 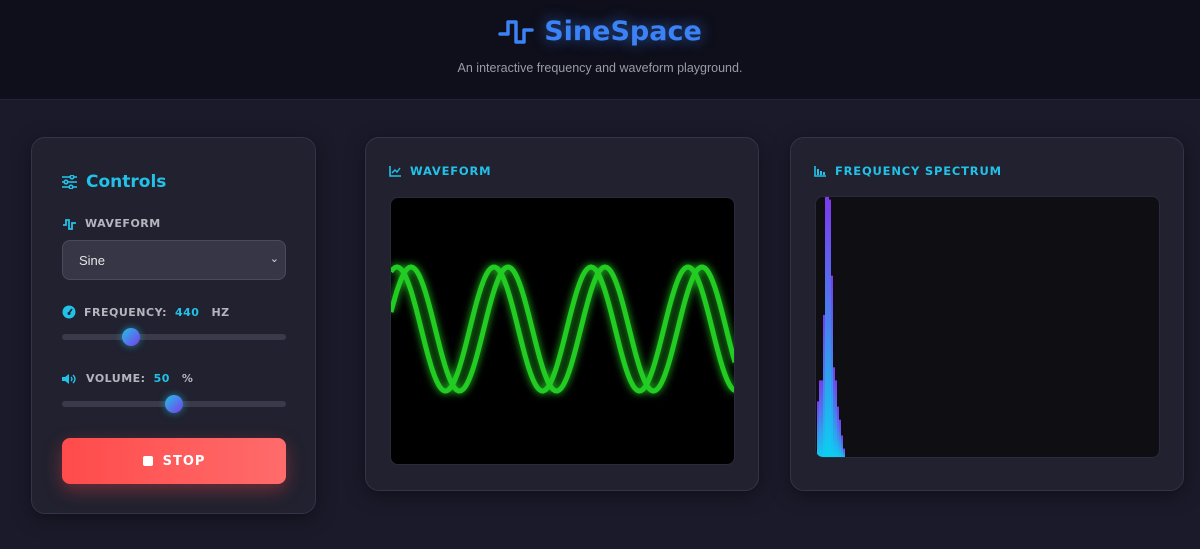 I want to click on spectrum-canvas, so click(x=987, y=327).